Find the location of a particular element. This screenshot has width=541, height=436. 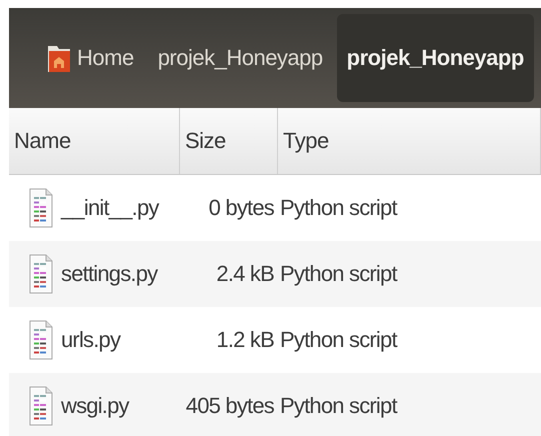

file-name: settings.py is located at coordinates (109, 274).